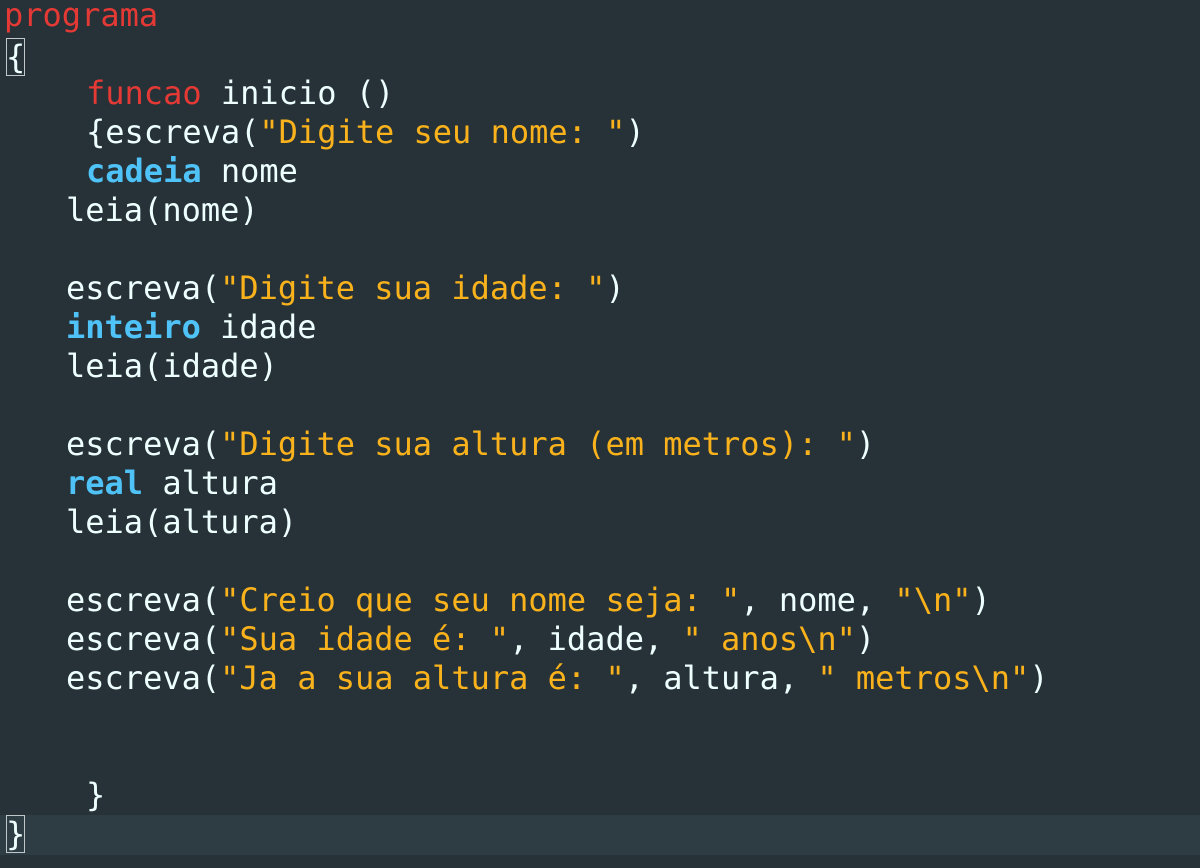  What do you see at coordinates (210, 483) in the screenshot?
I see `code-token: altura` at bounding box center [210, 483].